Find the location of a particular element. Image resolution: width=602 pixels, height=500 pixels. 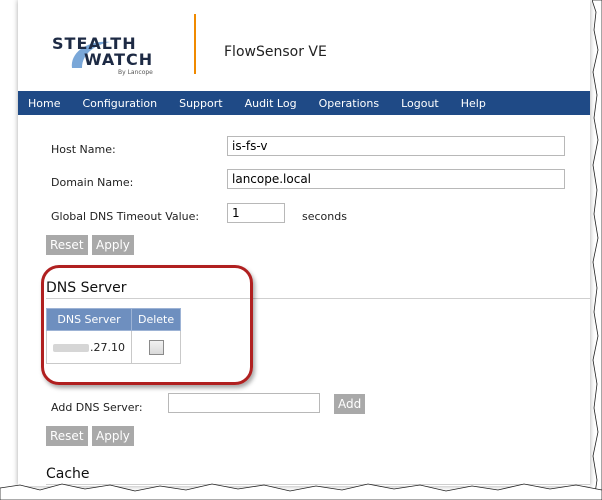

dns-timeout-unit: seconds is located at coordinates (324, 216).